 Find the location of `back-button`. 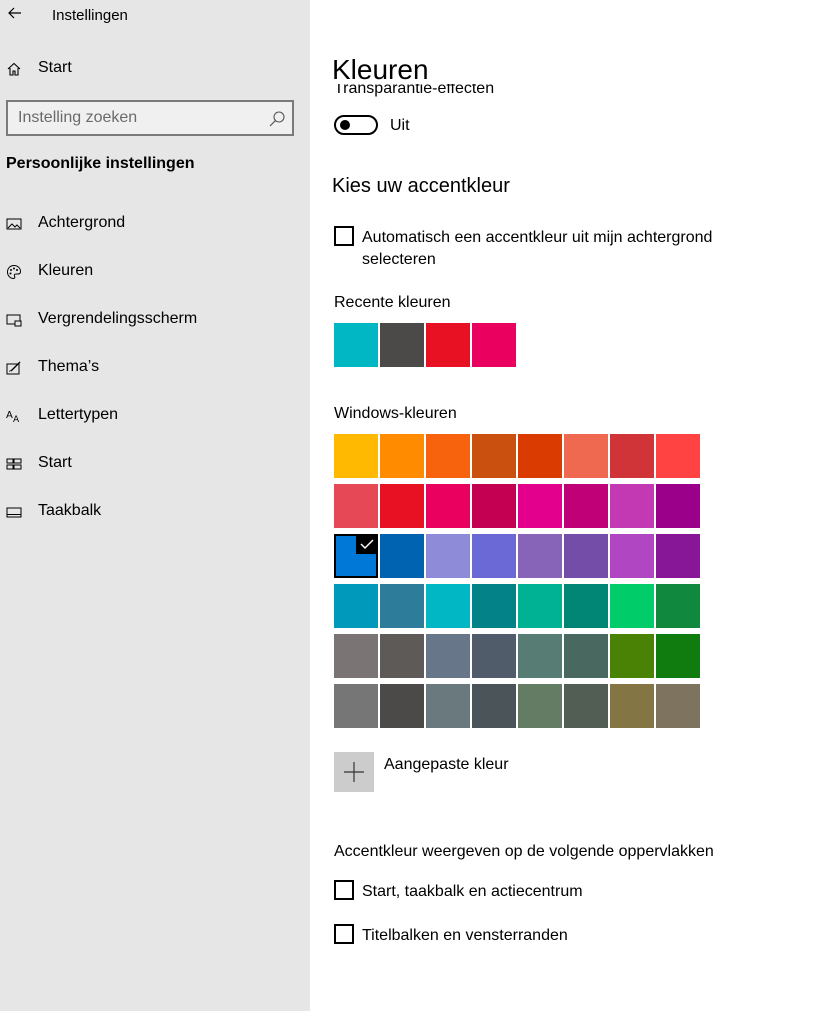

back-button is located at coordinates (15, 13).